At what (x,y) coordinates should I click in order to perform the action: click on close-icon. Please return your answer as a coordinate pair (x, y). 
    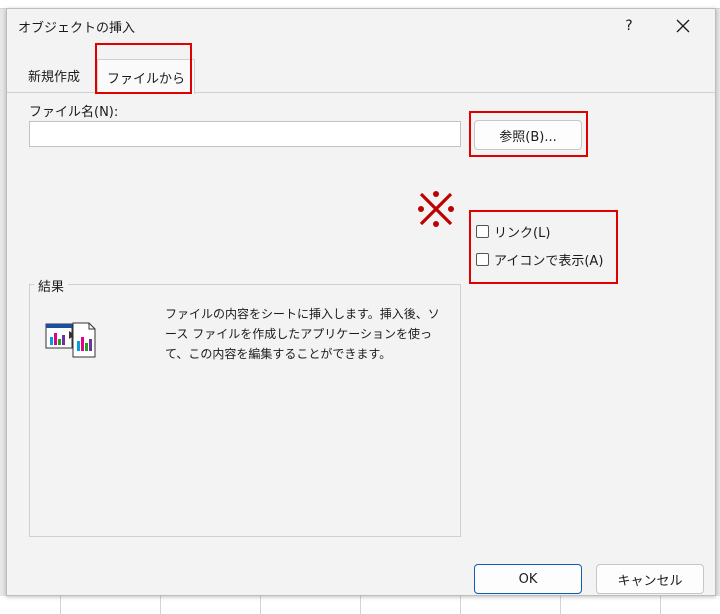
    Looking at the image, I should click on (683, 26).